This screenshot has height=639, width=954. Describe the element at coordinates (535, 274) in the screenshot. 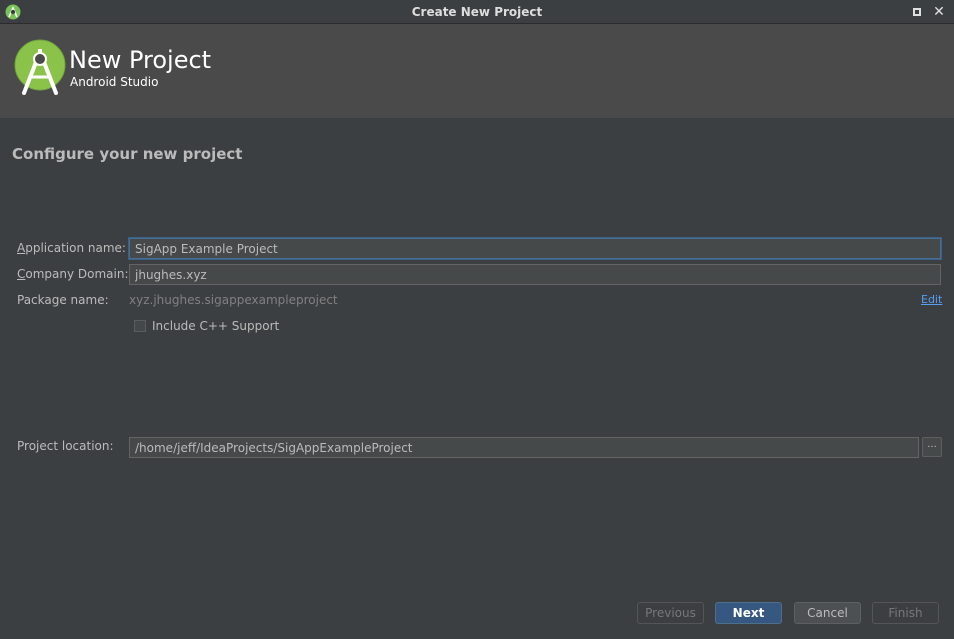

I see `company-domain-input` at that location.